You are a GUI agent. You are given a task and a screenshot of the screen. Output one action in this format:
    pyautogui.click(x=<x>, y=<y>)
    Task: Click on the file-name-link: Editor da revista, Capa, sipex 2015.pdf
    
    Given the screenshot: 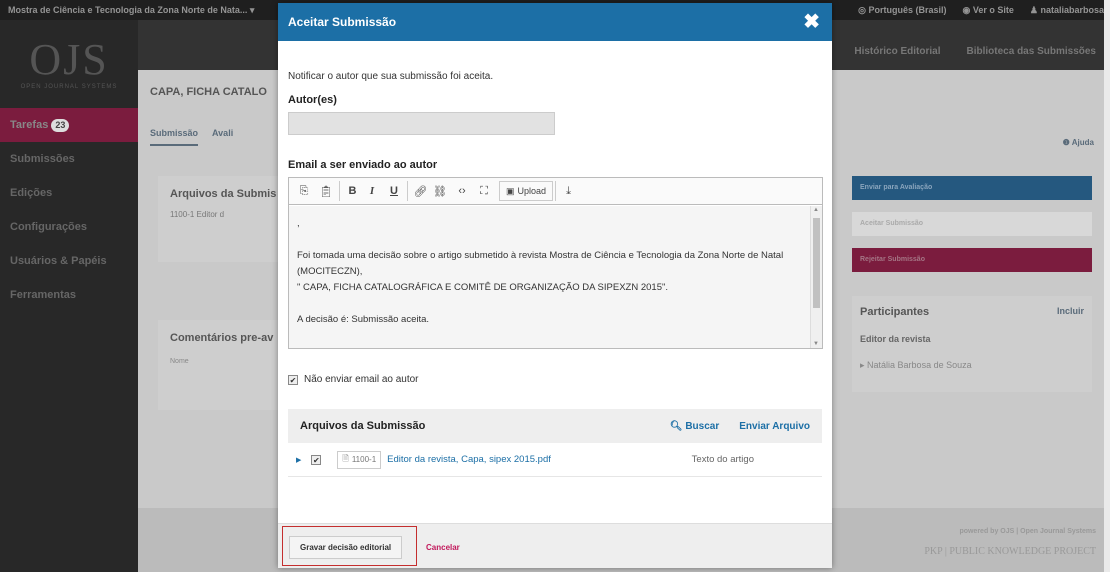 What is the action you would take?
    pyautogui.click(x=469, y=459)
    